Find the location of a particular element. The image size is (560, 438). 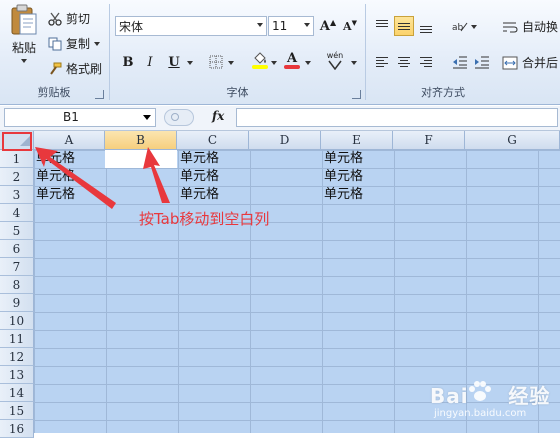

column-header-g: G is located at coordinates (512, 140).